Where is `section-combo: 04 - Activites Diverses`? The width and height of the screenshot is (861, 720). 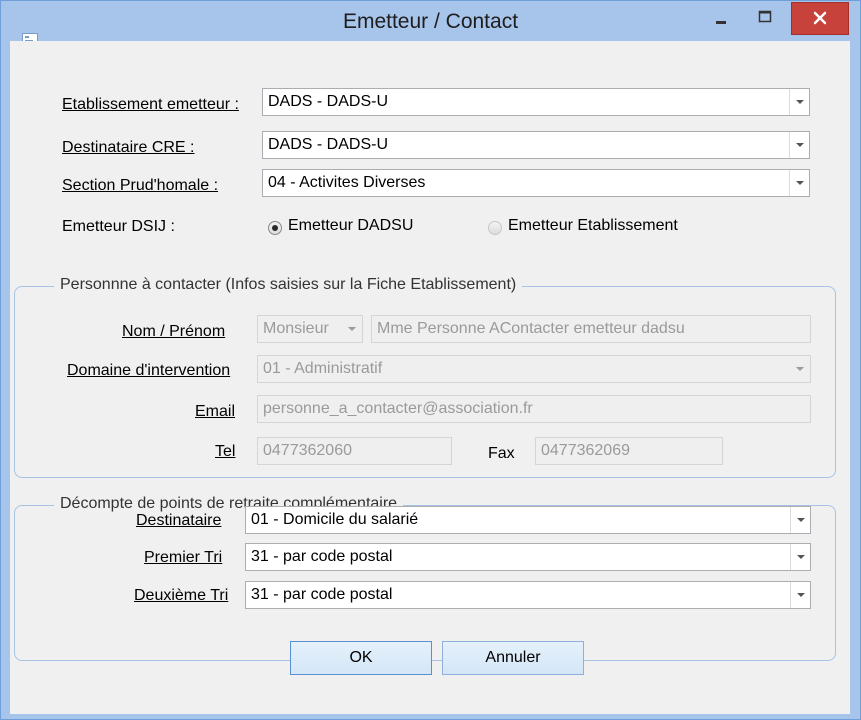 section-combo: 04 - Activites Diverses is located at coordinates (536, 183).